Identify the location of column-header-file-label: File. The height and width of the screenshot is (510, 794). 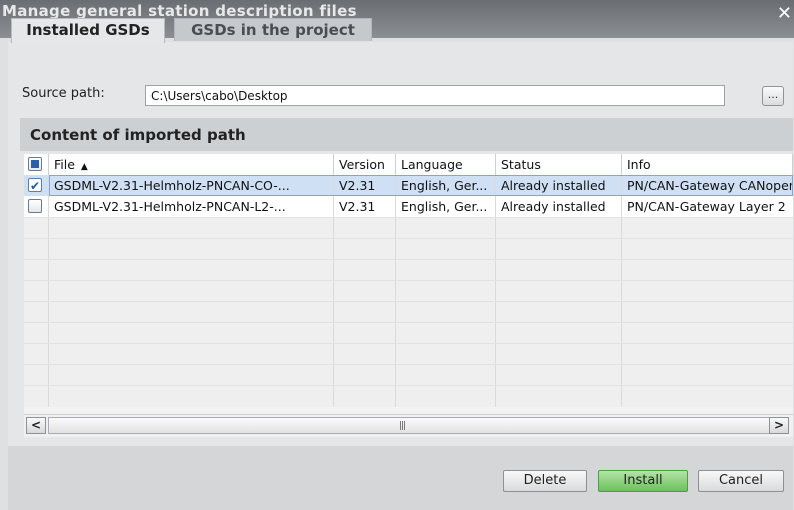
(64, 164).